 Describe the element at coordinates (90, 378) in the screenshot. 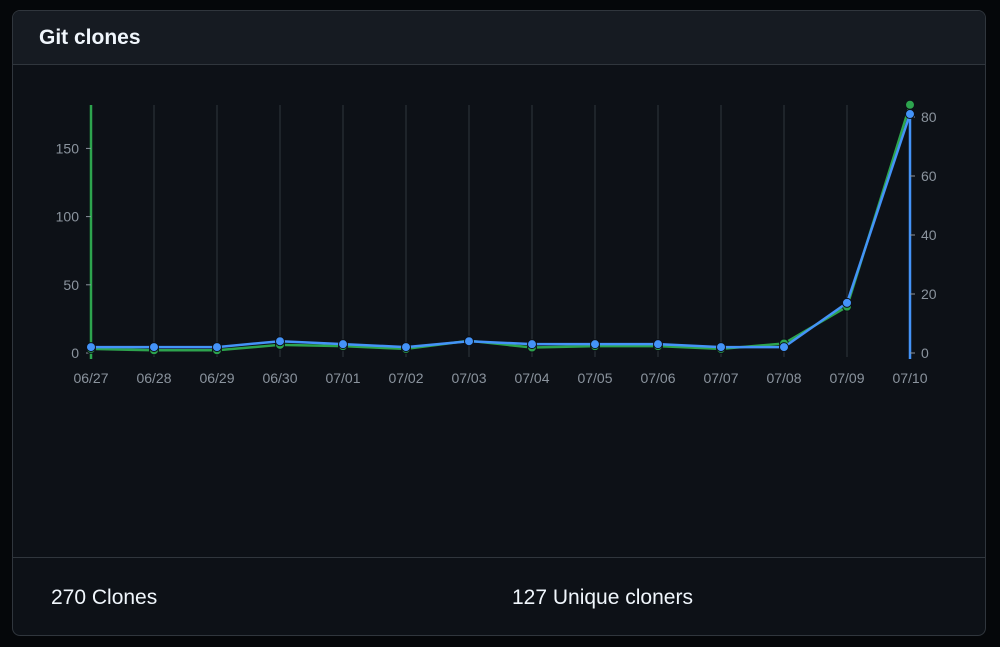

I see `x-axis-tick-label: 06/27` at that location.